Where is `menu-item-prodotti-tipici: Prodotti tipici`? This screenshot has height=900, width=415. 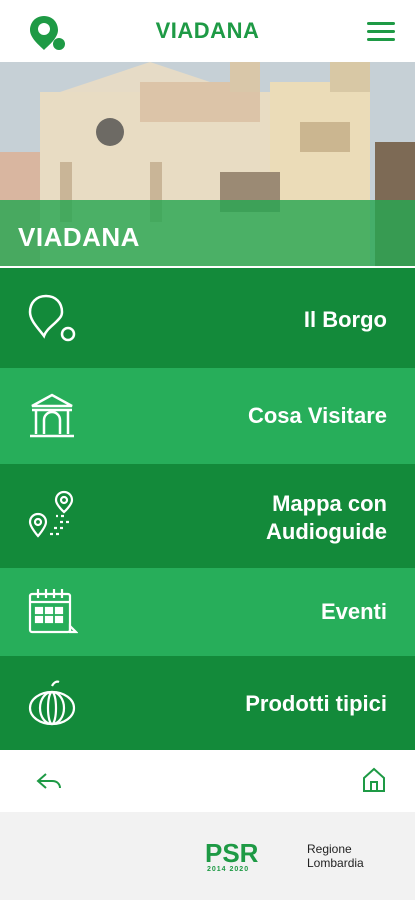
menu-item-prodotti-tipici: Prodotti tipici is located at coordinates (207, 703).